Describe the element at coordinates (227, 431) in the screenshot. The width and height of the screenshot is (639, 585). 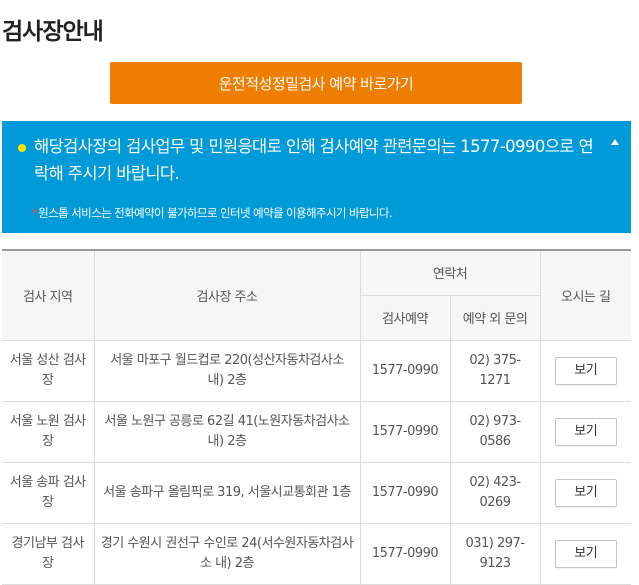
I see `cell-address: 서울 노원구 공릉로 62길 41(노원자동차검사소 내) 2층` at that location.